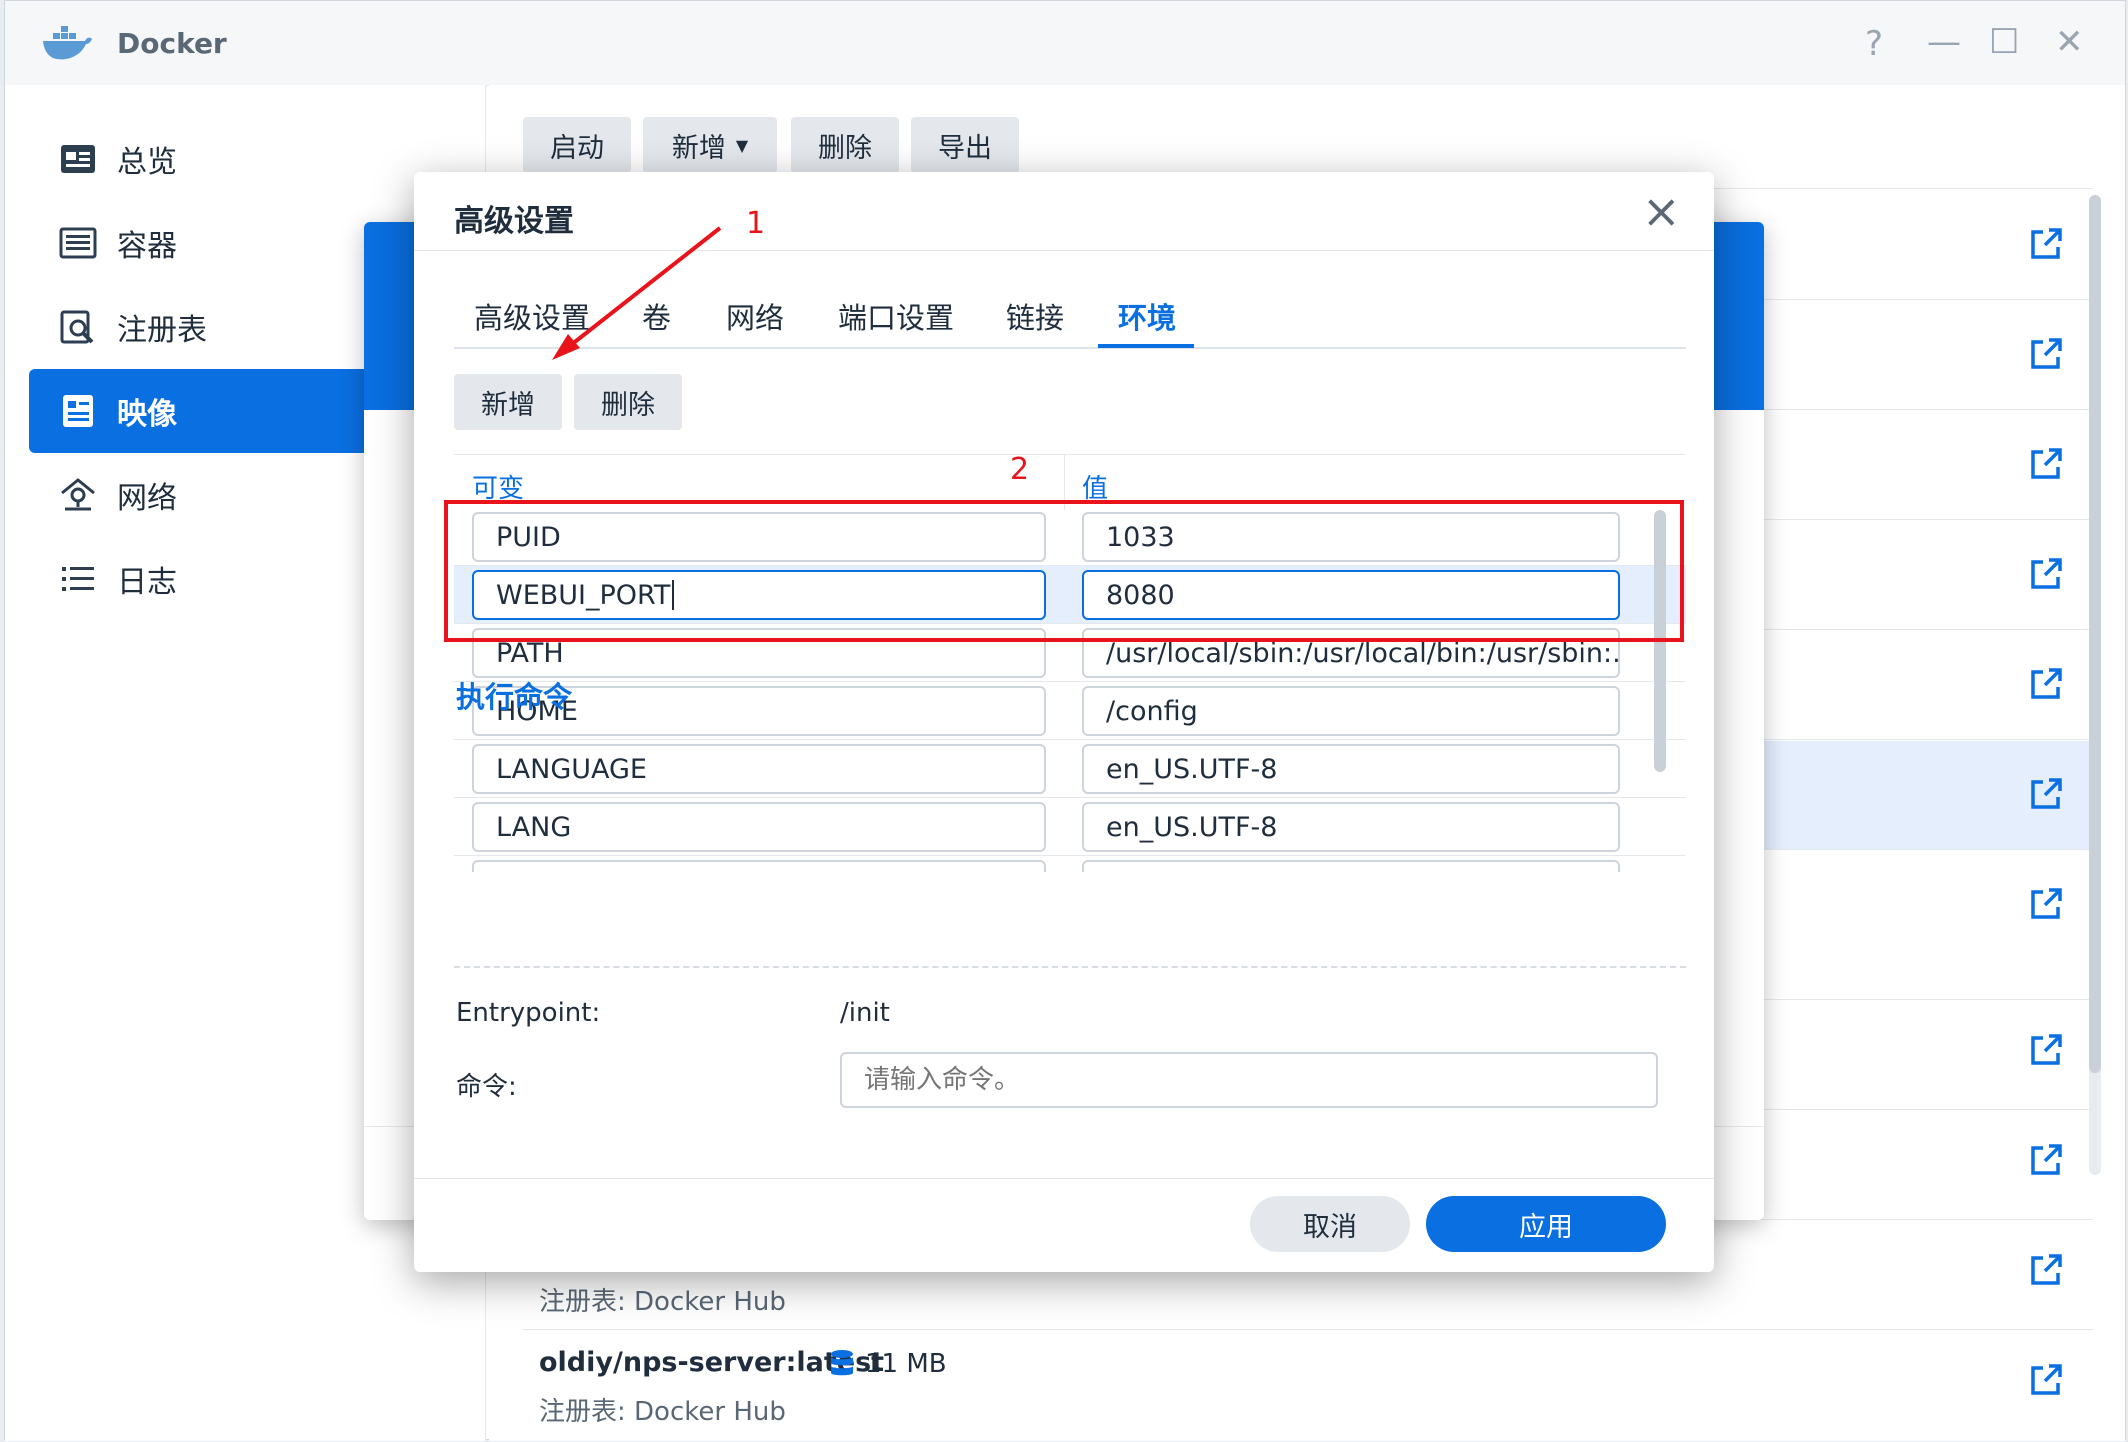 This screenshot has width=2128, height=1442. I want to click on env-key-field: PUID, so click(759, 537).